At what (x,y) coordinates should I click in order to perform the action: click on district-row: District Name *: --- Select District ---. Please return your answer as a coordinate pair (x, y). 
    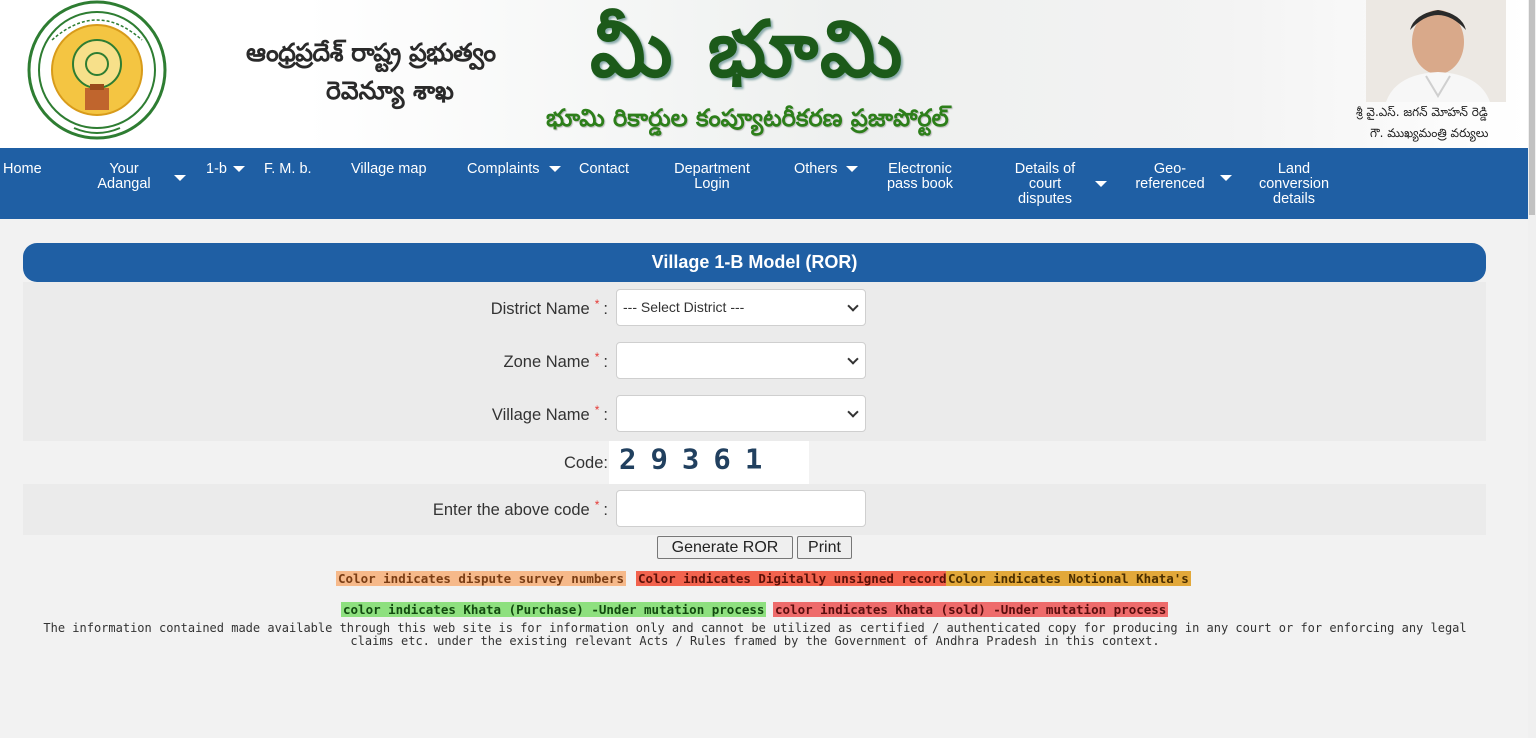
    Looking at the image, I should click on (754, 308).